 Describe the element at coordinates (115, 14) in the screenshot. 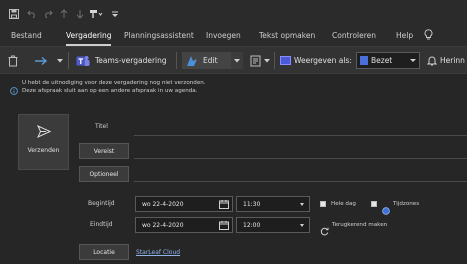

I see `customize-toolbar-icon` at that location.